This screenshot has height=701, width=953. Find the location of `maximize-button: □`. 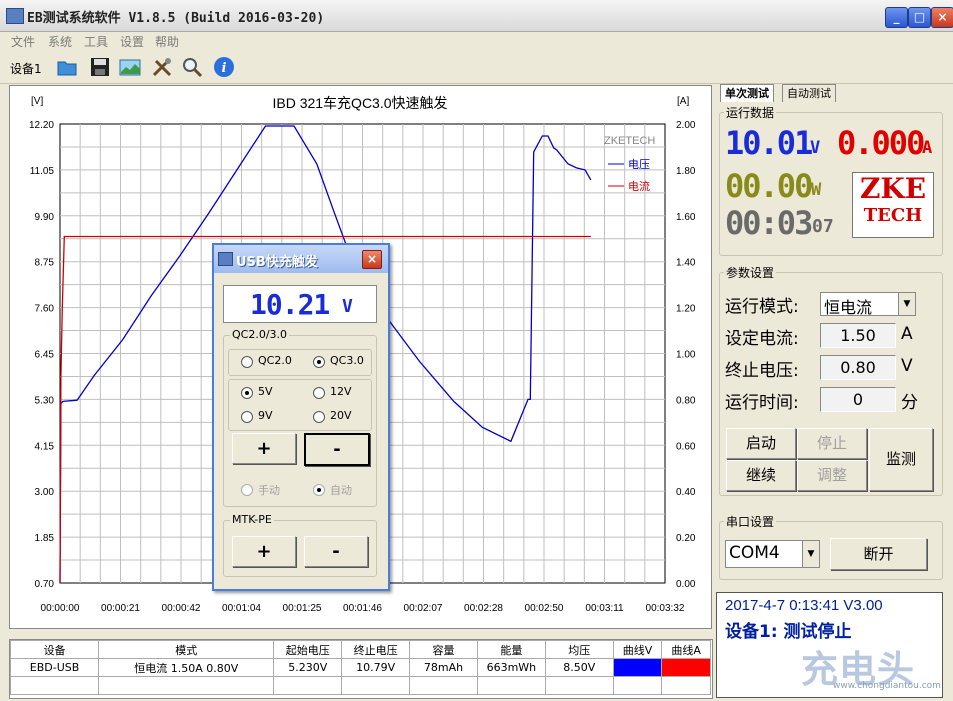

maximize-button: □ is located at coordinates (919, 17).